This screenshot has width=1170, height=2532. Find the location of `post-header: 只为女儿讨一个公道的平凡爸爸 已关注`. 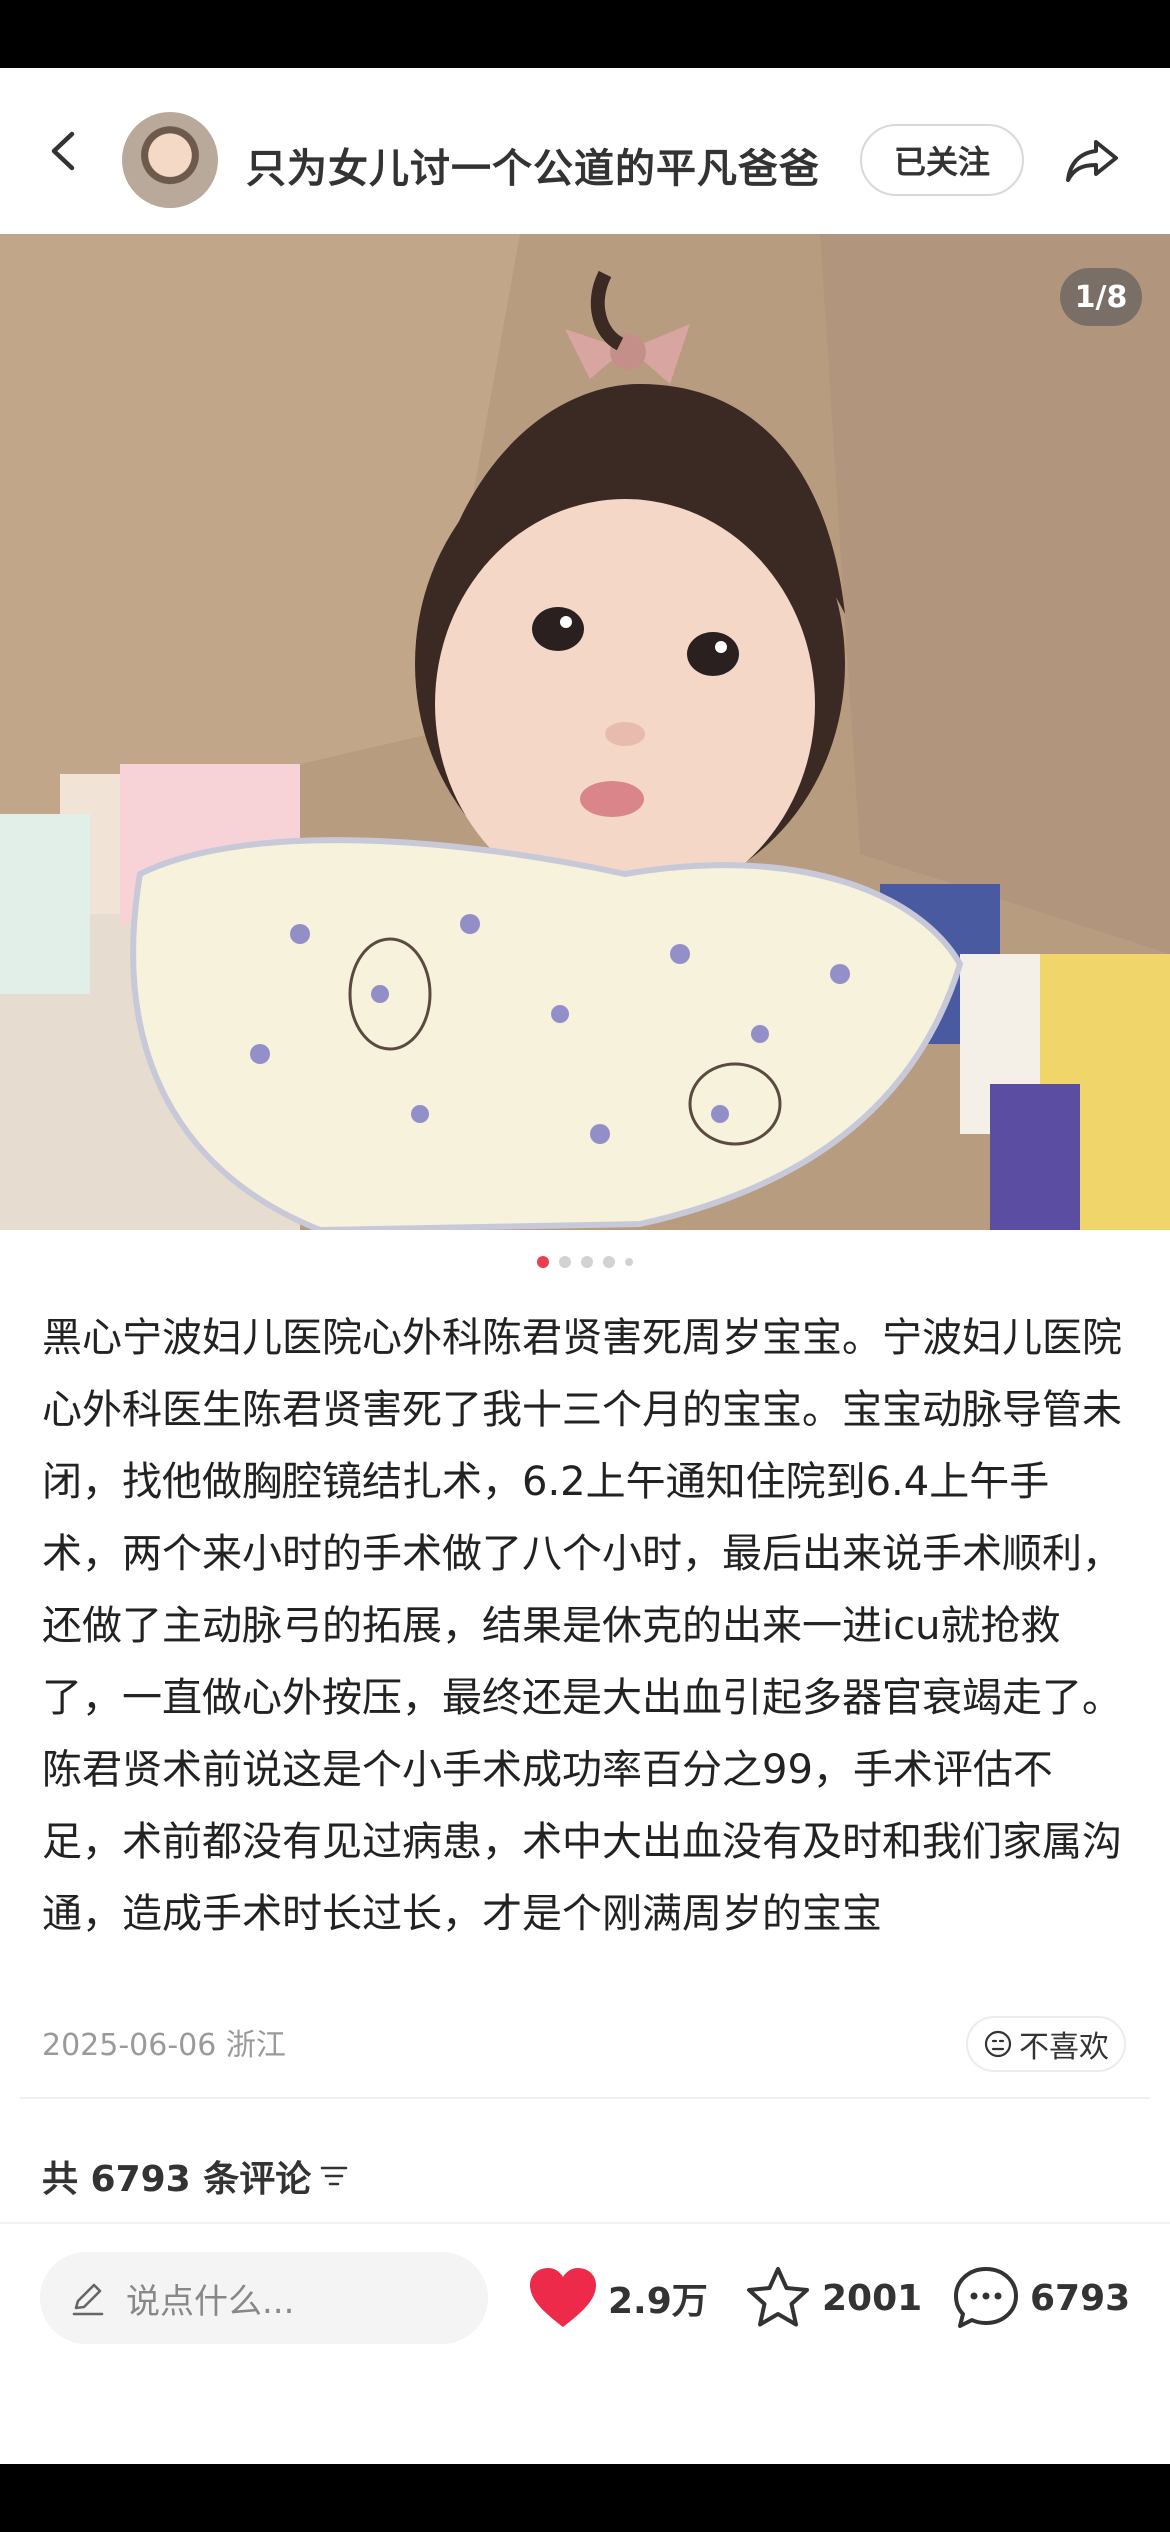

post-header: 只为女儿讨一个公道的平凡爸爸 已关注 is located at coordinates (585, 151).